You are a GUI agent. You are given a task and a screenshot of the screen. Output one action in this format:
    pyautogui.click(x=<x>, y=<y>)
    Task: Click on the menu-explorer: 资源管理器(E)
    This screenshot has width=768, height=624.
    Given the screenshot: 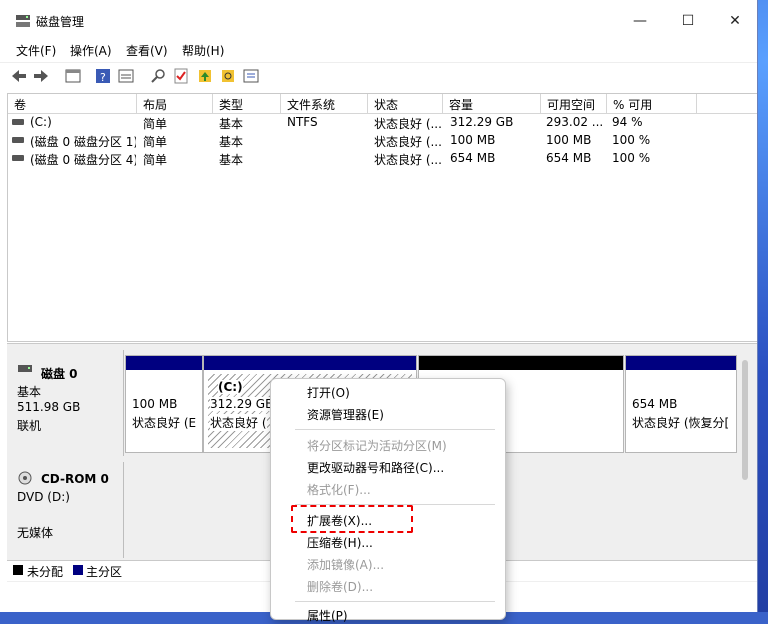 What is the action you would take?
    pyautogui.click(x=345, y=414)
    